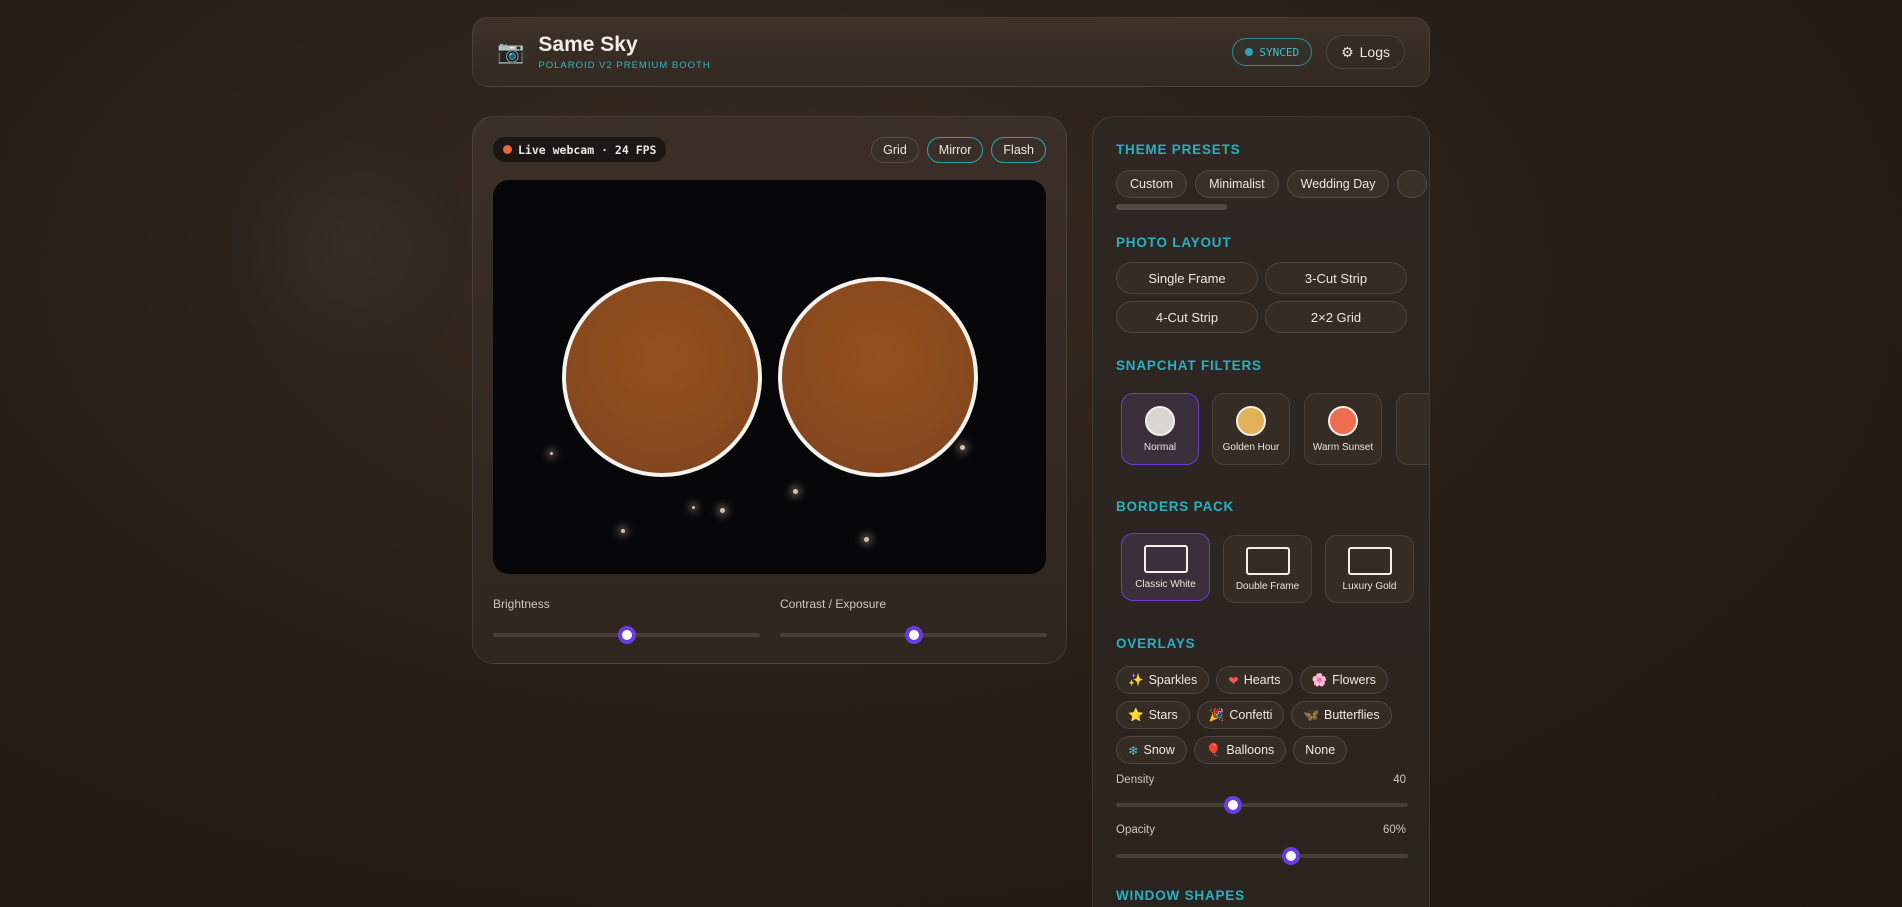 This screenshot has height=907, width=1902. What do you see at coordinates (1180, 895) in the screenshot?
I see `window-shapes-title: WINDOW SHAPES` at bounding box center [1180, 895].